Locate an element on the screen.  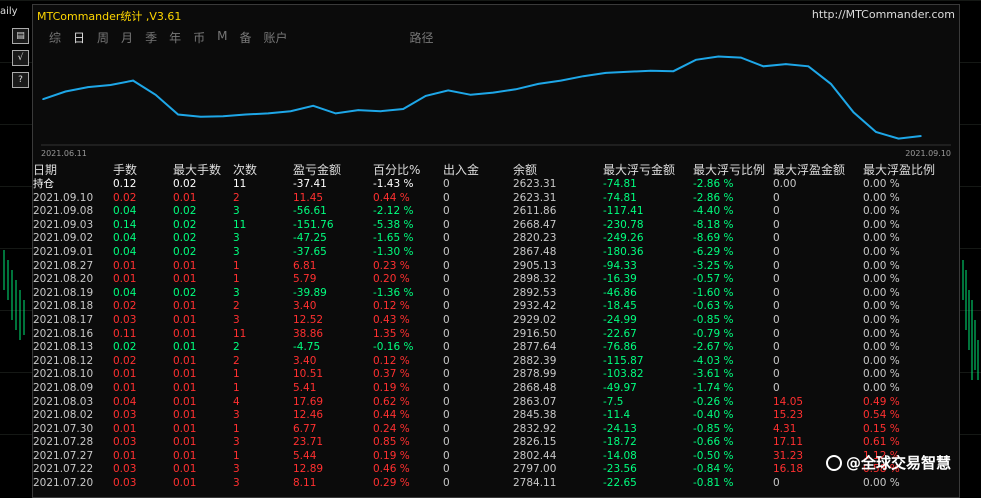
tab-4: 季 is located at coordinates (151, 37).